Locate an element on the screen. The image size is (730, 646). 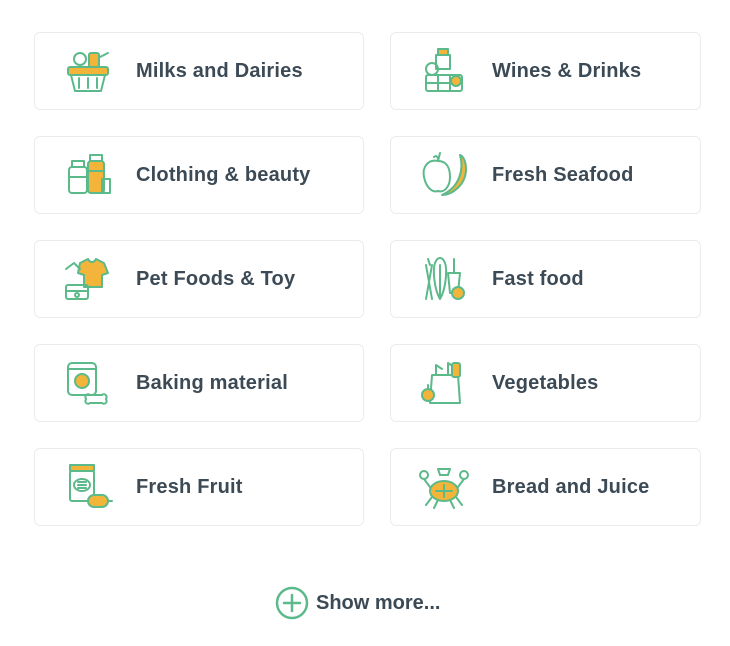
category-card-pet-foods-toy: Pet Foods & Toy is located at coordinates (199, 279).